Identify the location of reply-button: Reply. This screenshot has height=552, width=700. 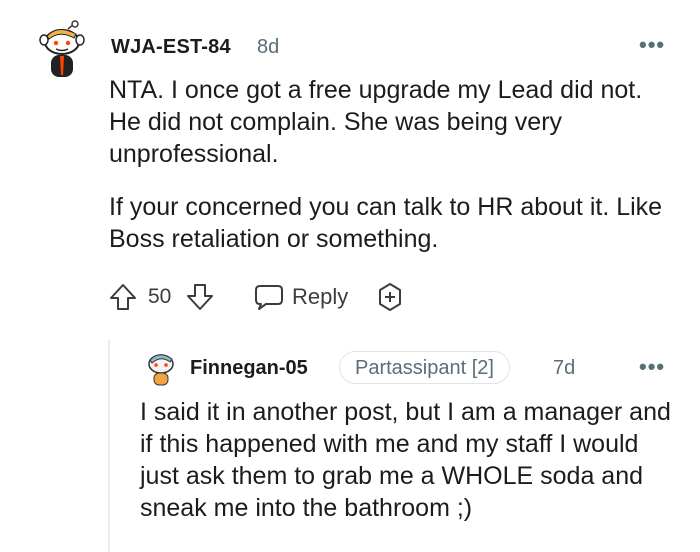
(301, 297).